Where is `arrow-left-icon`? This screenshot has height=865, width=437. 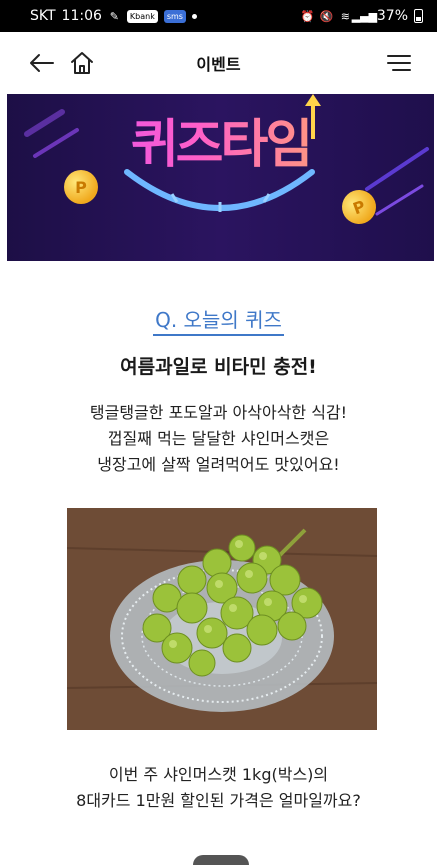 arrow-left-icon is located at coordinates (42, 63).